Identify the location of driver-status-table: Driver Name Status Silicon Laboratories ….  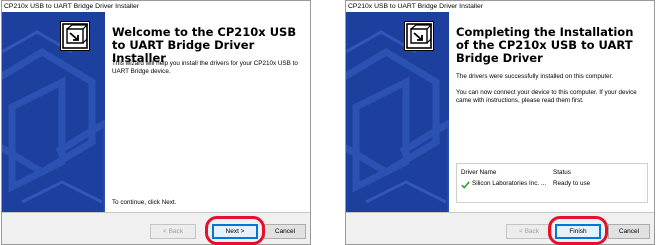
(552, 183).